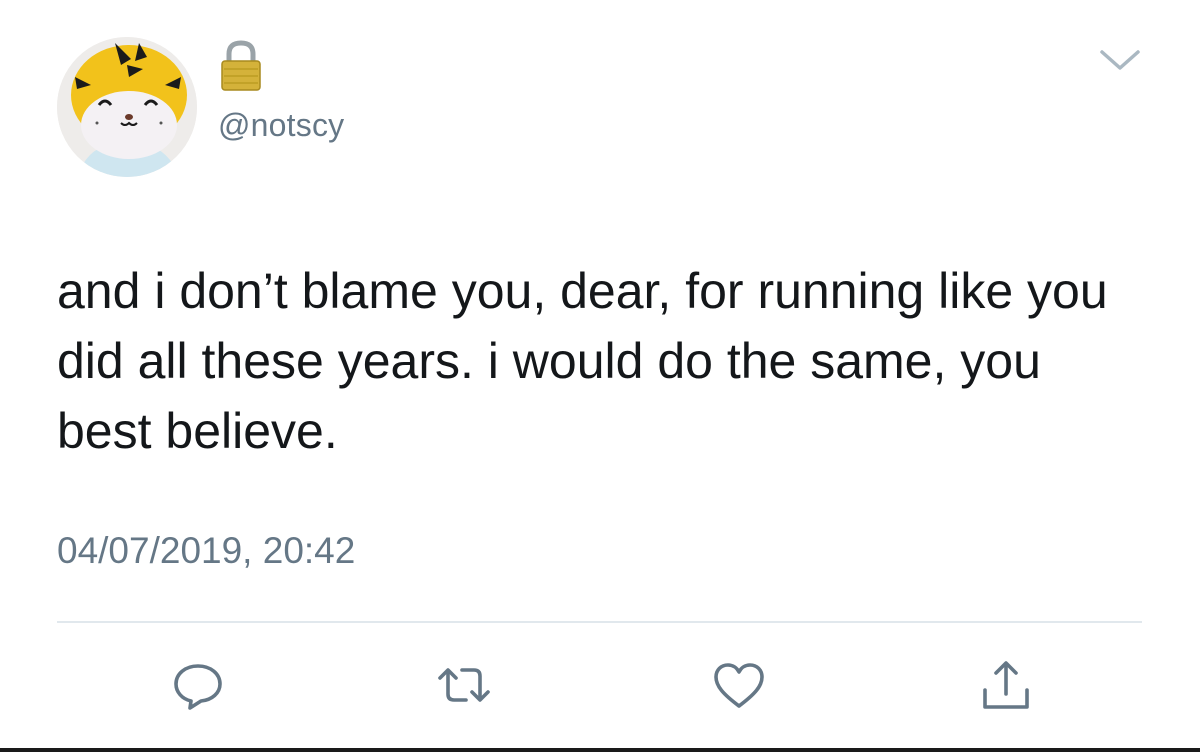 The width and height of the screenshot is (1200, 752). What do you see at coordinates (1120, 59) in the screenshot?
I see `chevron-down-icon` at bounding box center [1120, 59].